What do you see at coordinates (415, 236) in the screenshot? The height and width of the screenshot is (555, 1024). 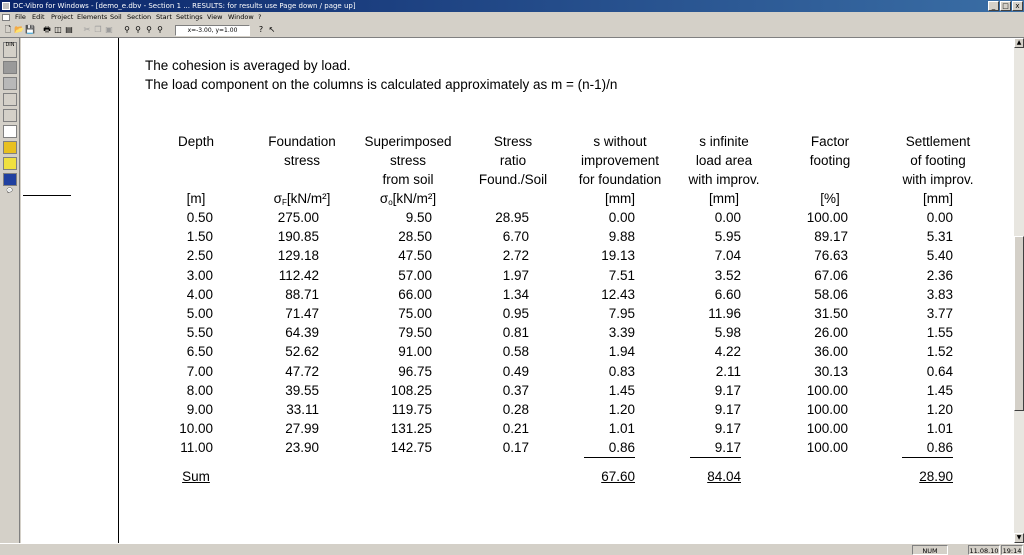 I see `cell-superimposed-stress: 28.50` at bounding box center [415, 236].